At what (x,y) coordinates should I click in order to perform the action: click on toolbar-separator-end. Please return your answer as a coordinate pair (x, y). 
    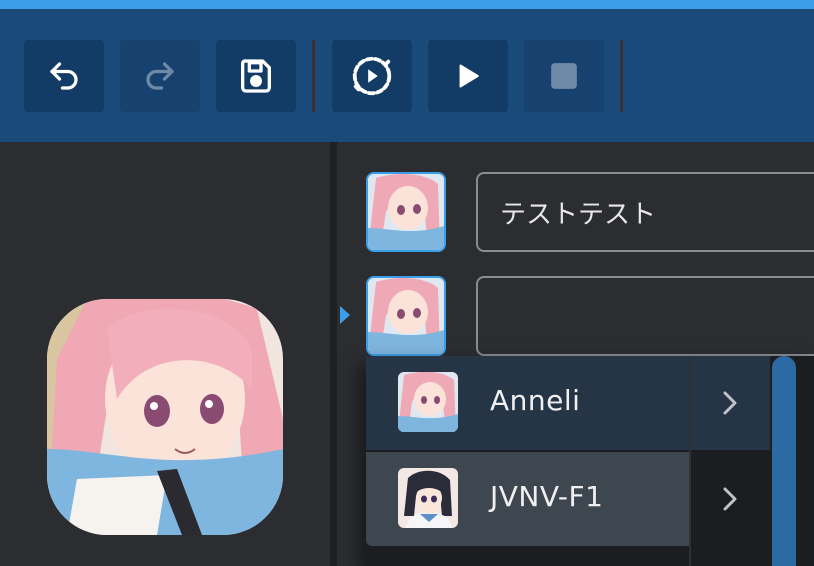
    Looking at the image, I should click on (621, 76).